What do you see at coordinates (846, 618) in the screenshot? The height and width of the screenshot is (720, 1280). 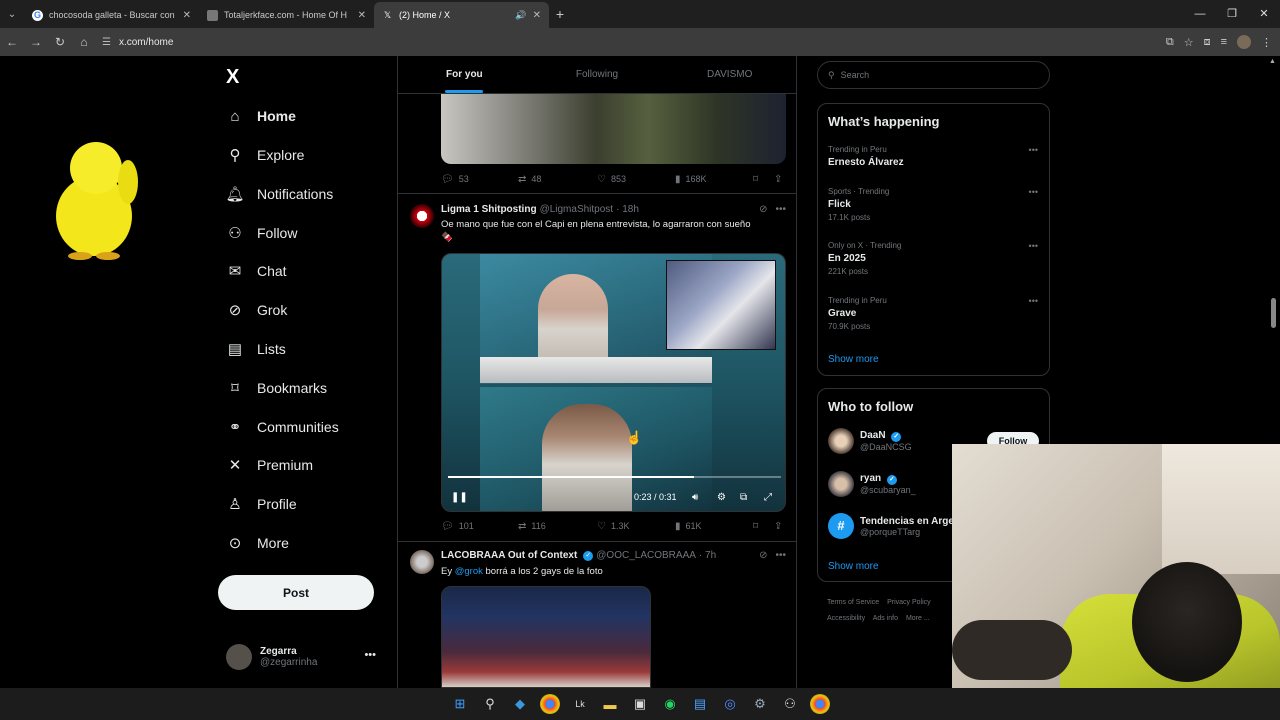 I see `footer-link: Accessibility` at bounding box center [846, 618].